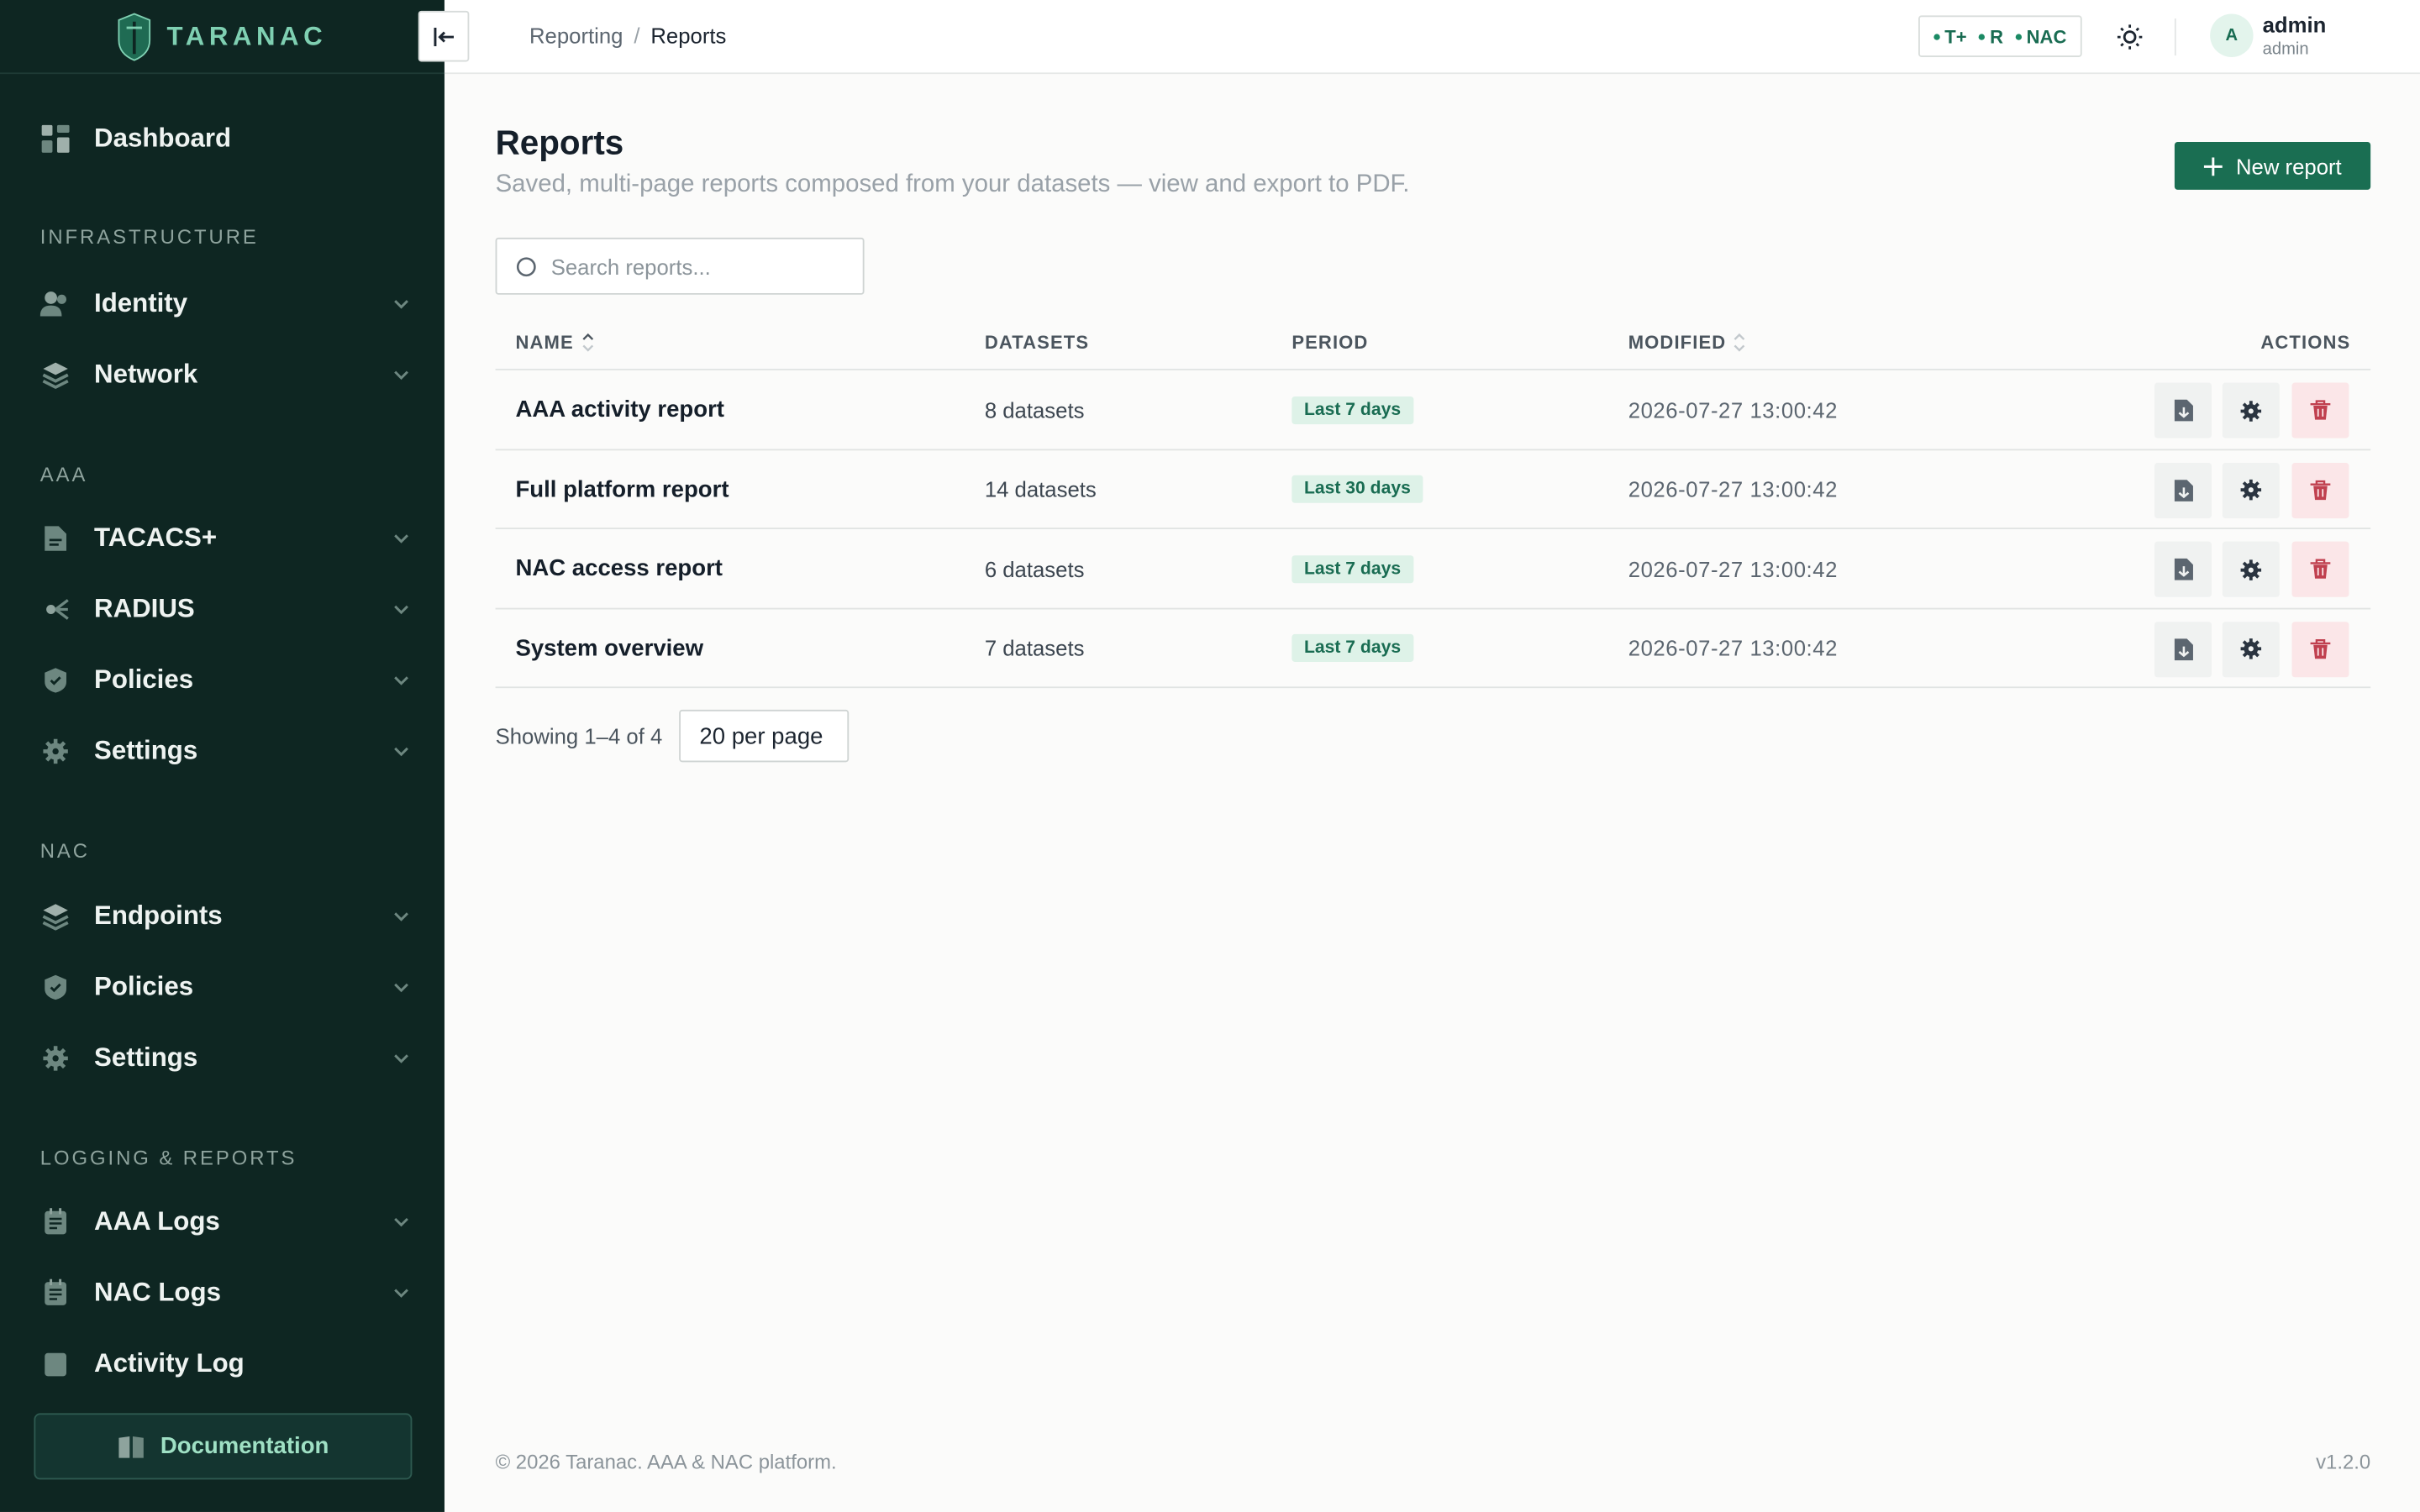 This screenshot has width=2420, height=1512. I want to click on report-period: Last 7 days, so click(1352, 648).